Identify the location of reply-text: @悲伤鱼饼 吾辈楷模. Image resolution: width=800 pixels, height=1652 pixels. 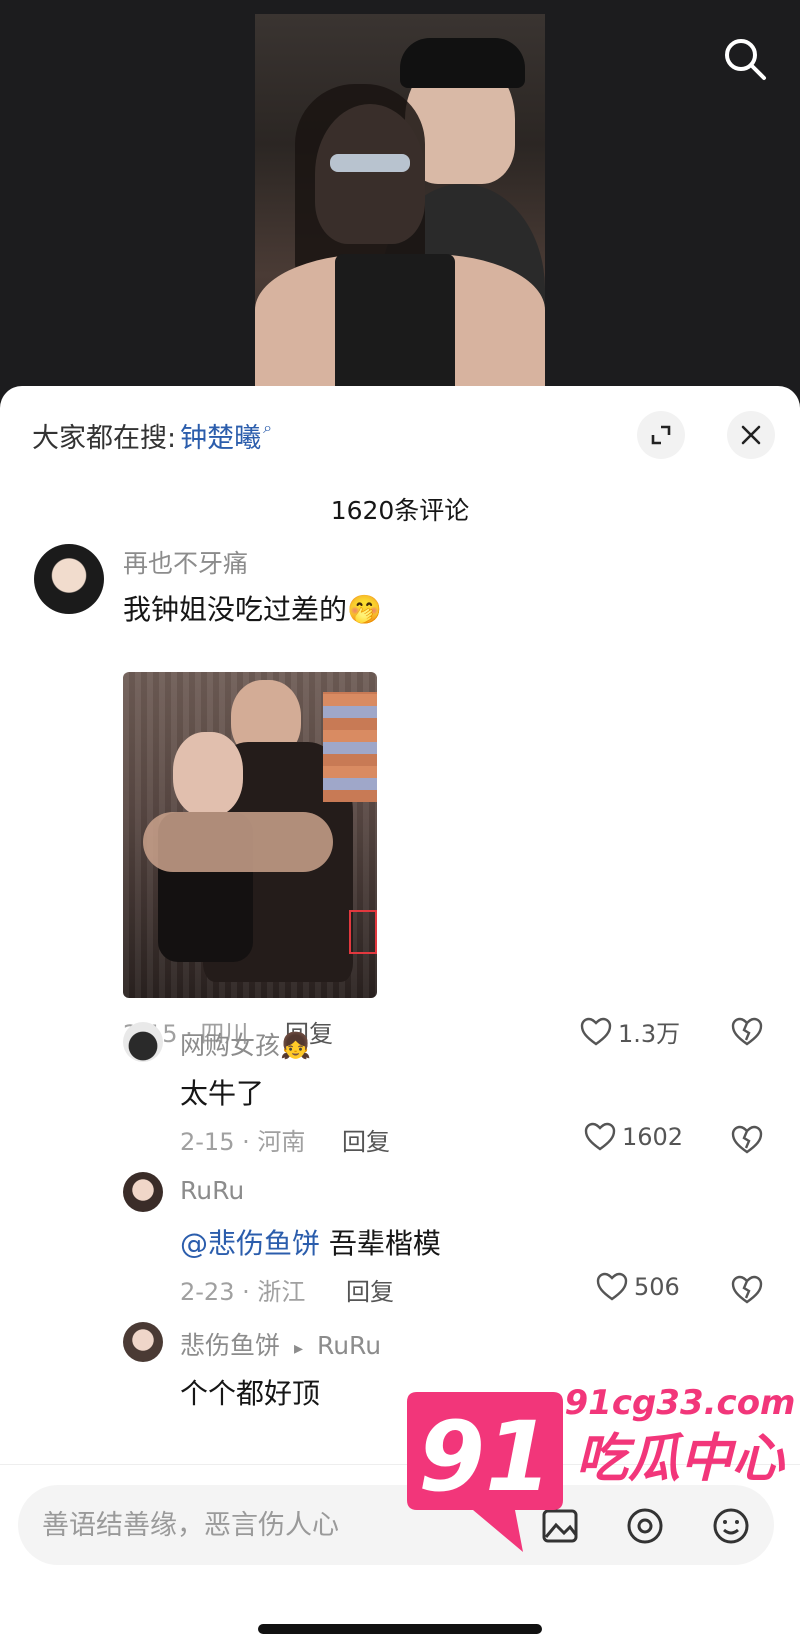
(310, 1242).